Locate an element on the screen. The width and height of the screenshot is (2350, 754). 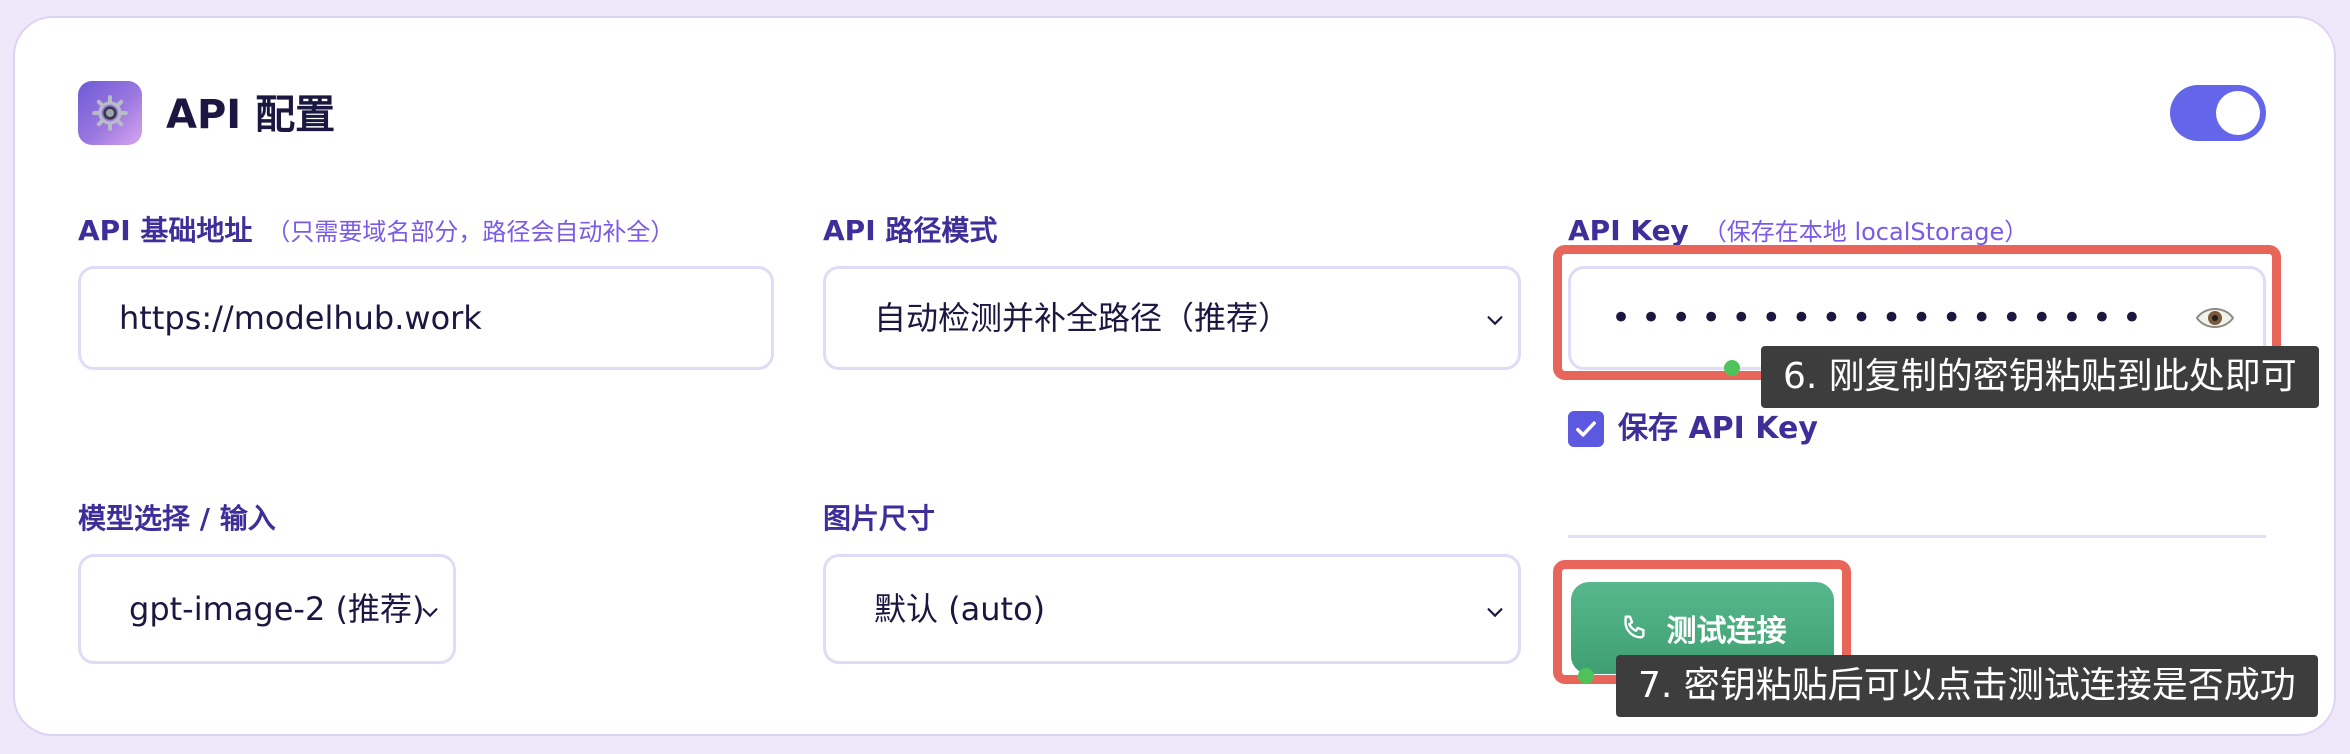
toggle-knob is located at coordinates (2238, 113).